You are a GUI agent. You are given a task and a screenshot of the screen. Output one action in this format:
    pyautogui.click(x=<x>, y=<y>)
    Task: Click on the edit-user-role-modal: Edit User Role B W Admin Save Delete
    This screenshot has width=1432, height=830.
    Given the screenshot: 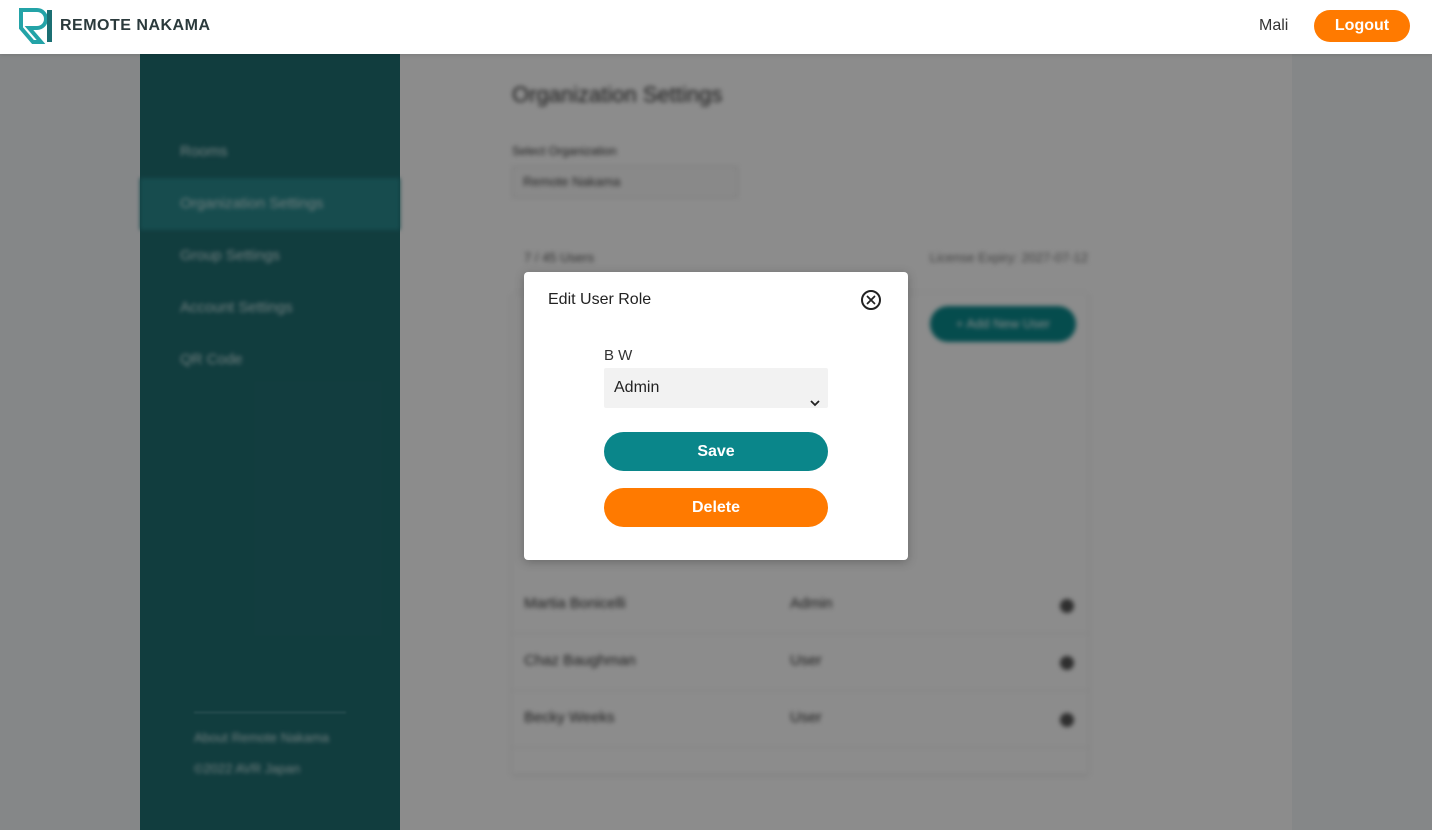 What is the action you would take?
    pyautogui.click(x=716, y=416)
    